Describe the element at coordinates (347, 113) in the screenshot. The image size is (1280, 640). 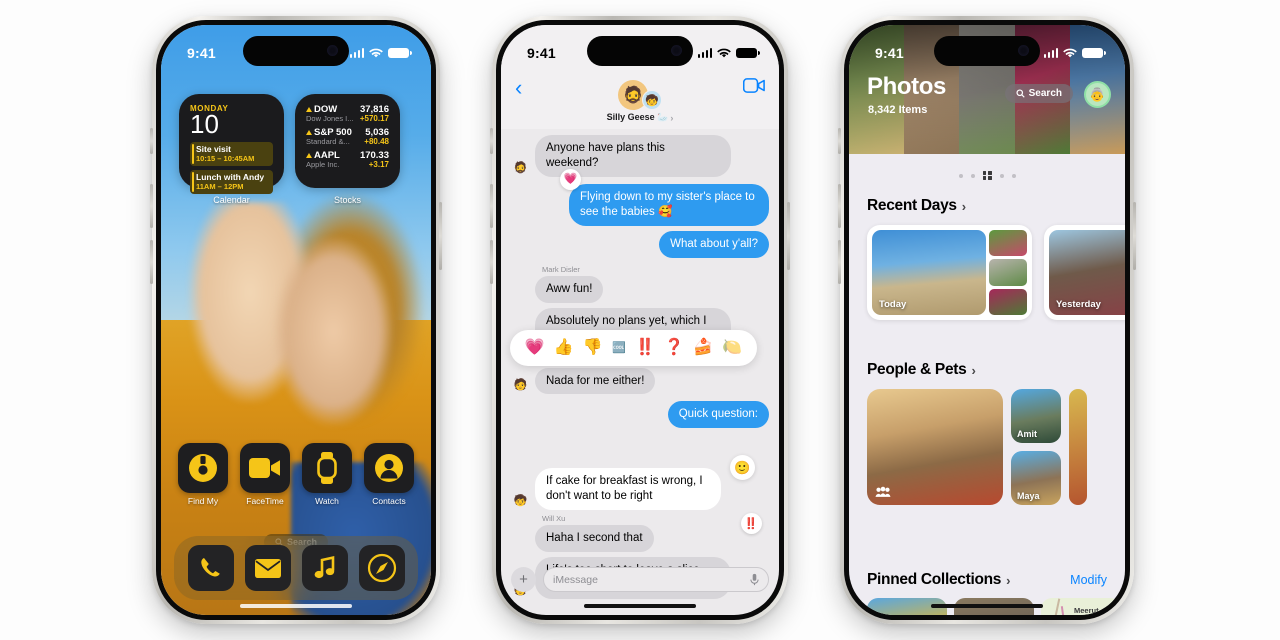
I see `stock-row: DOW 37,816 Dow Jones I... +570.17` at that location.